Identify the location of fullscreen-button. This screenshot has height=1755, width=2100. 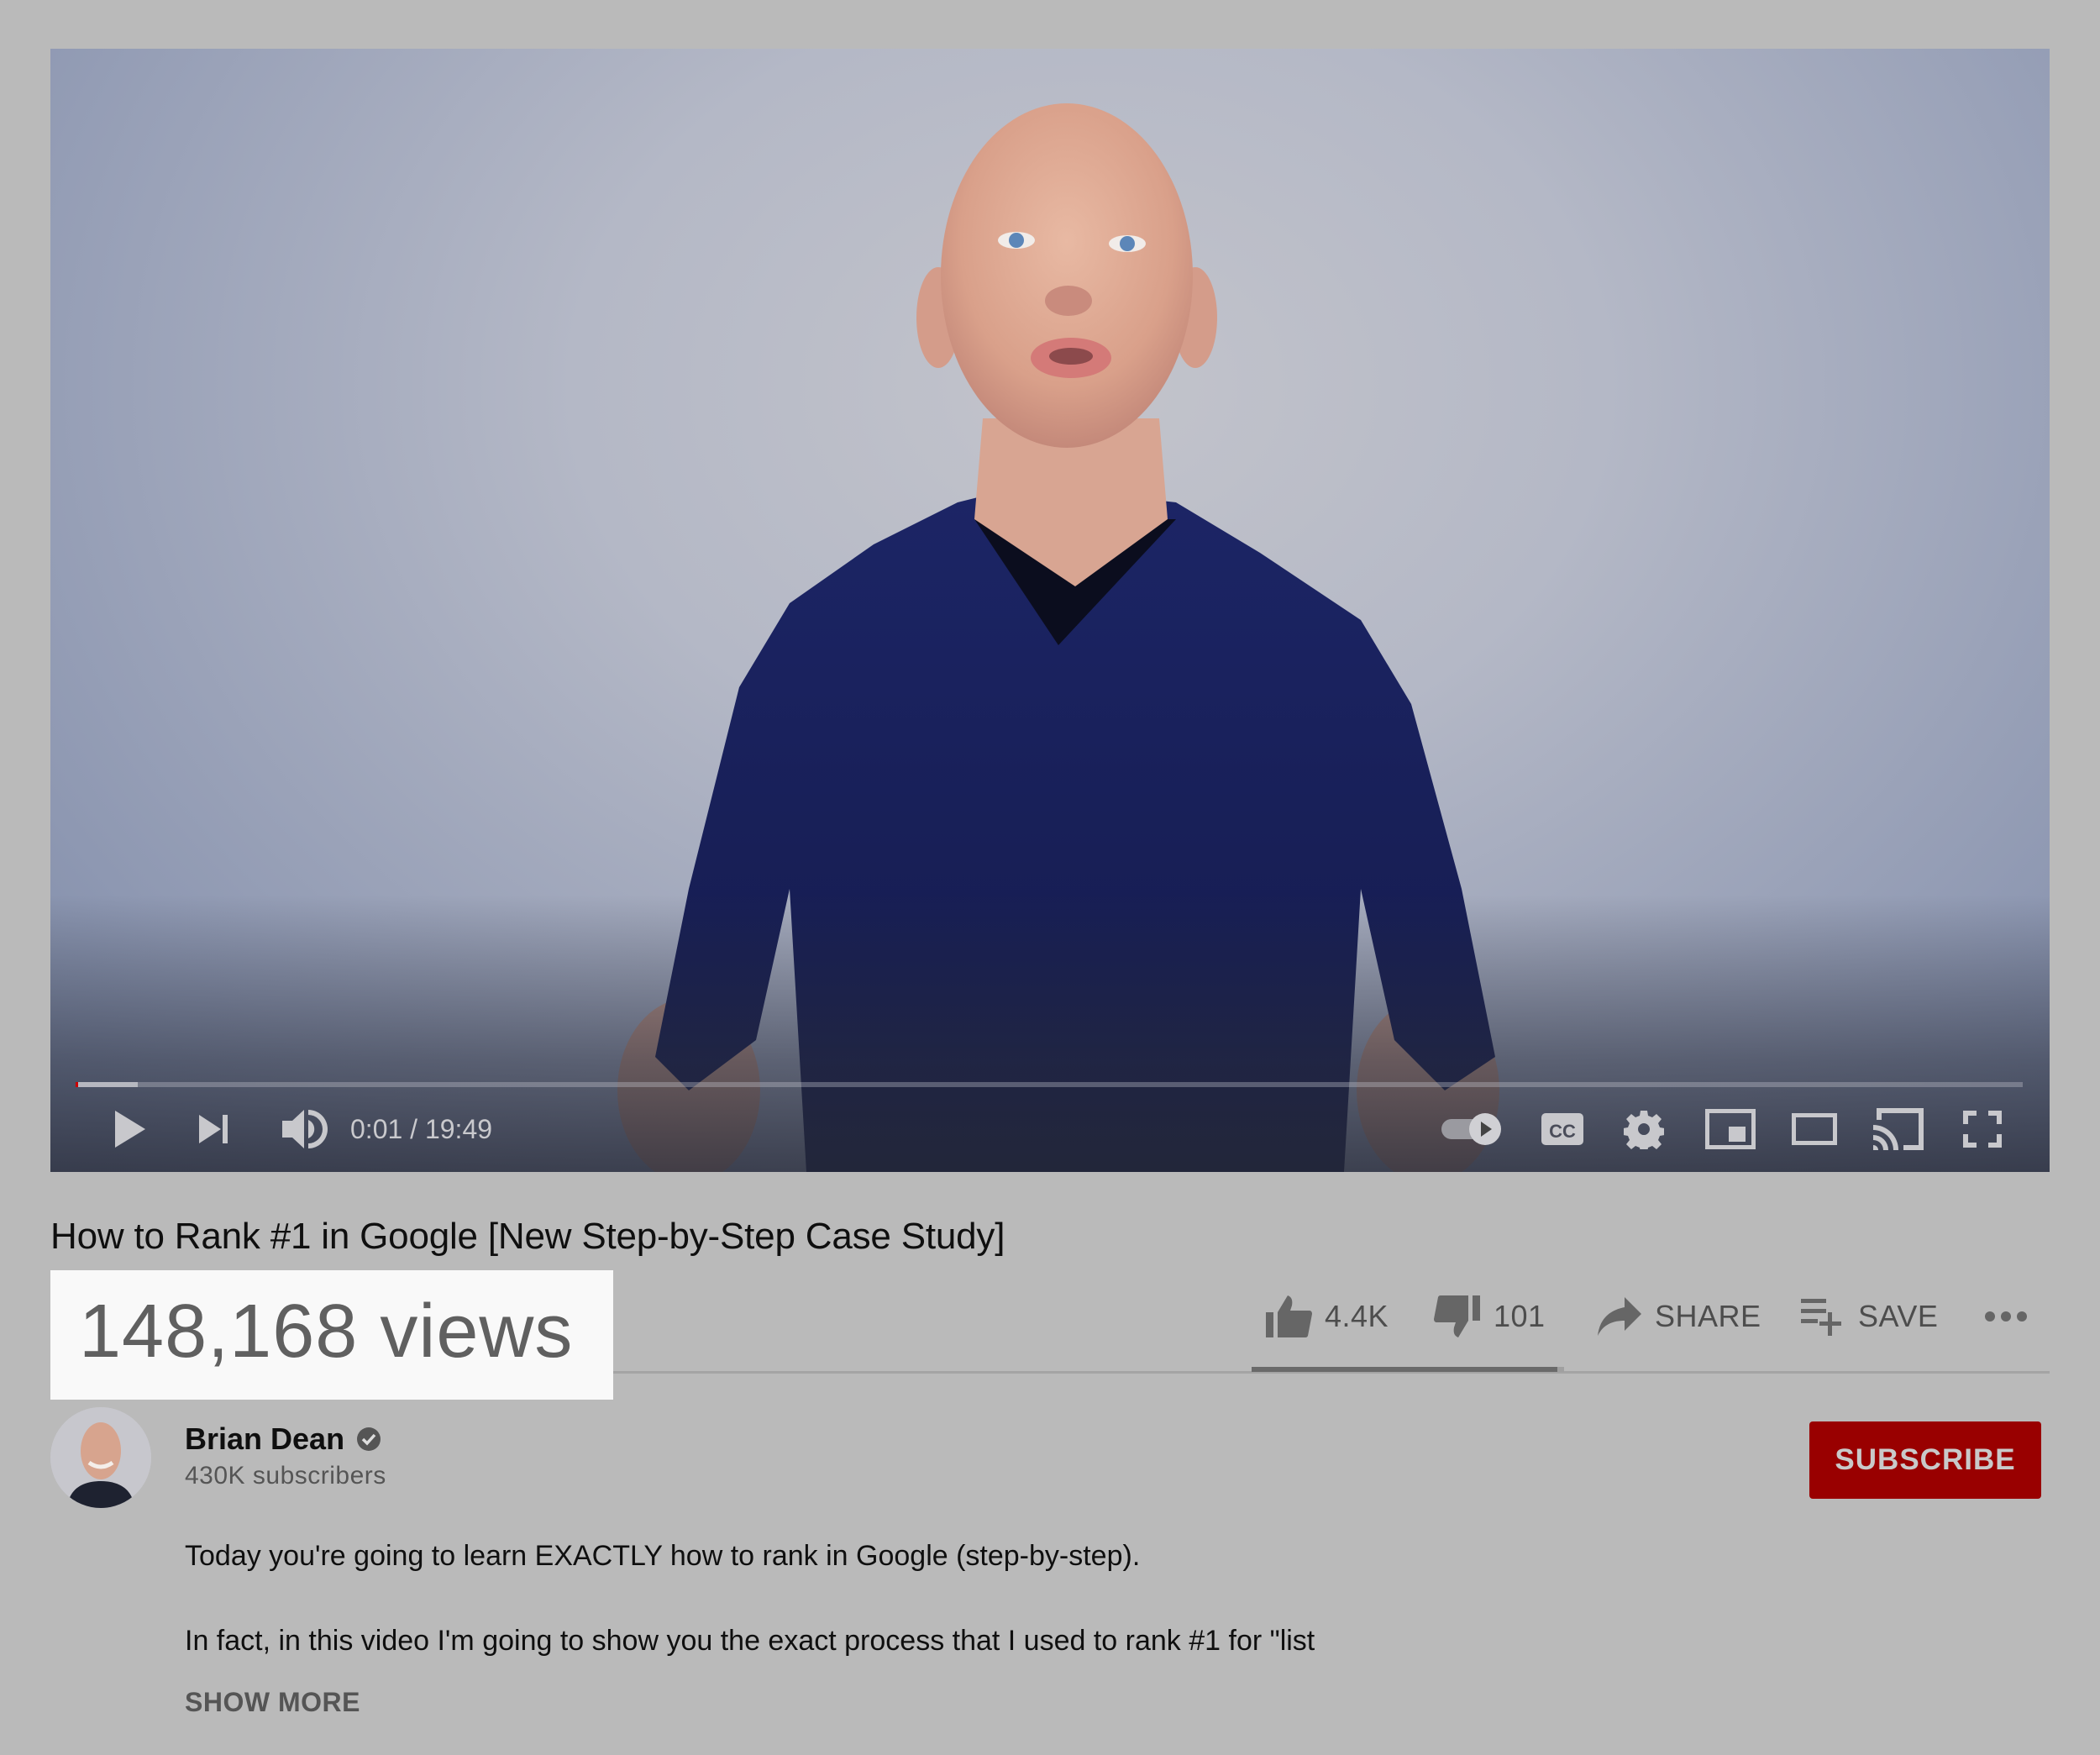
(1982, 1129).